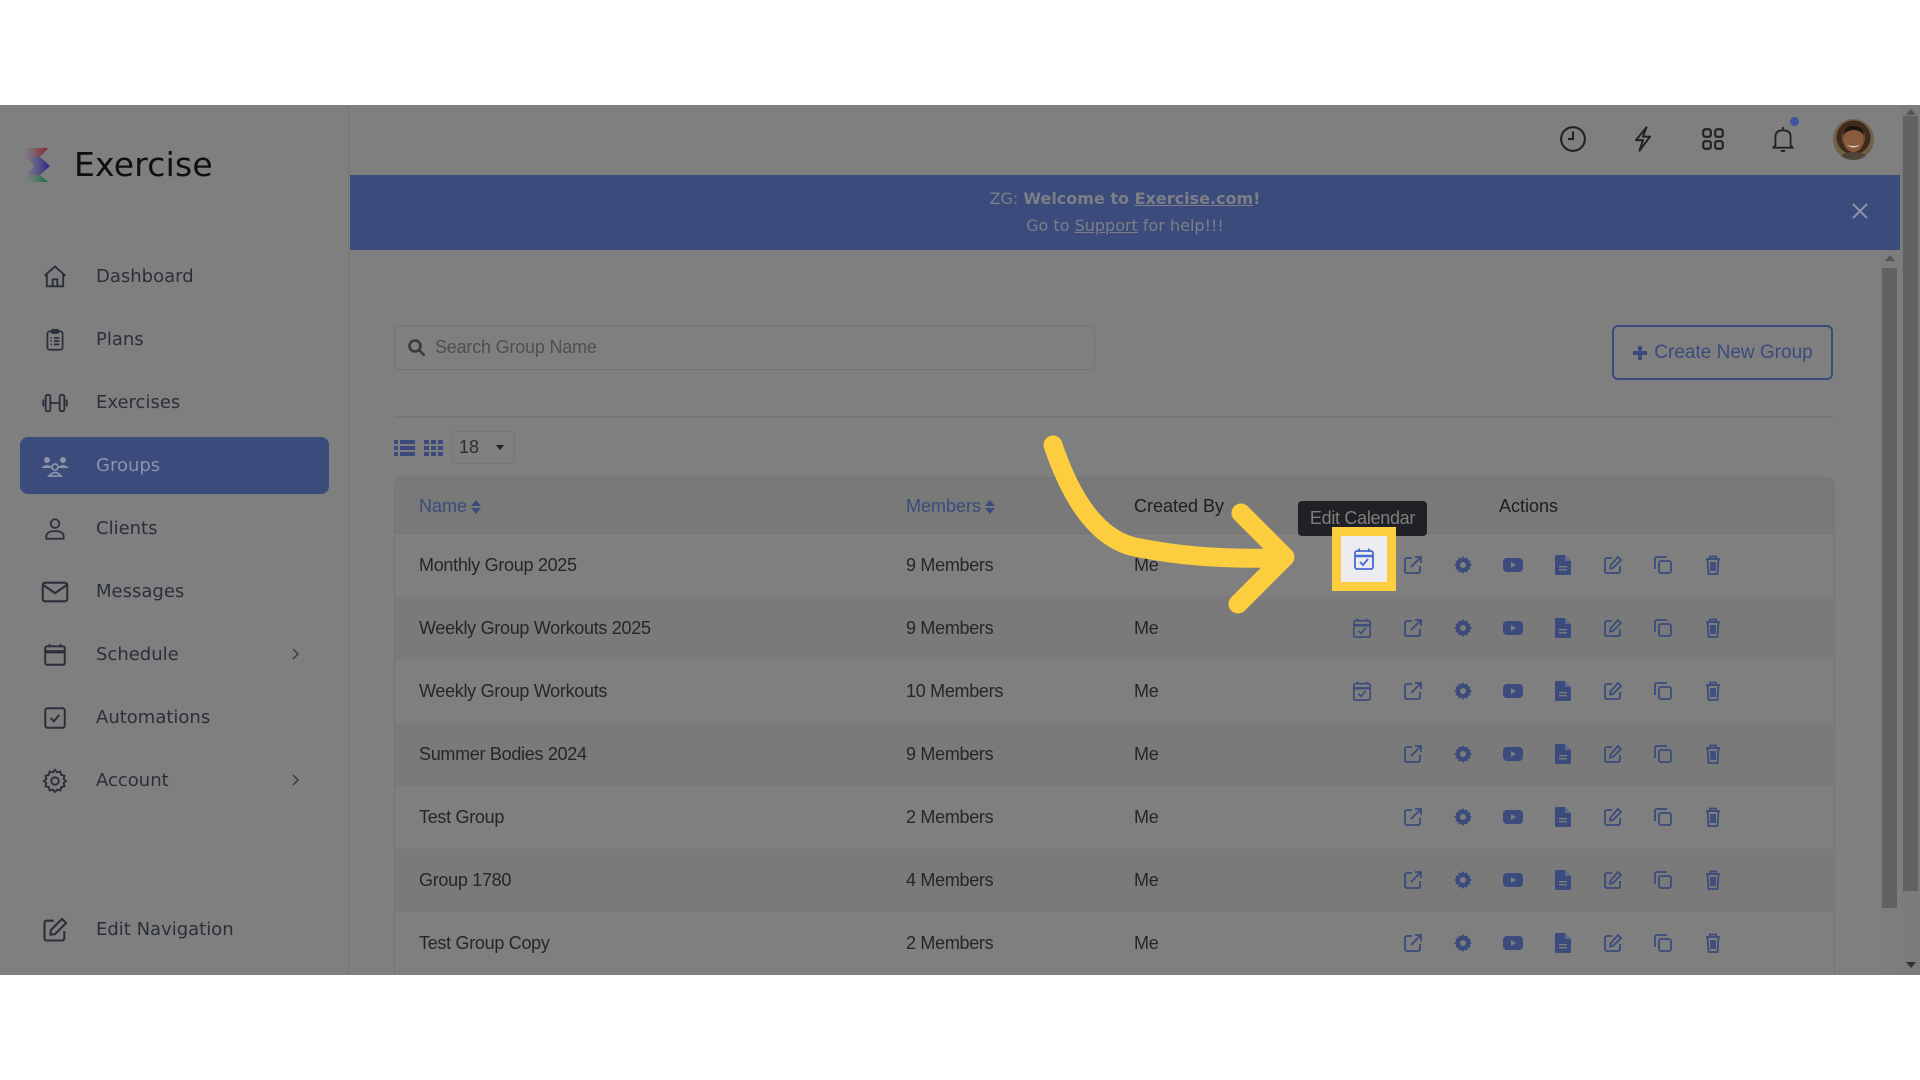 The image size is (1920, 1080). Describe the element at coordinates (174, 465) in the screenshot. I see `sidebar-item-groups: Groups` at that location.